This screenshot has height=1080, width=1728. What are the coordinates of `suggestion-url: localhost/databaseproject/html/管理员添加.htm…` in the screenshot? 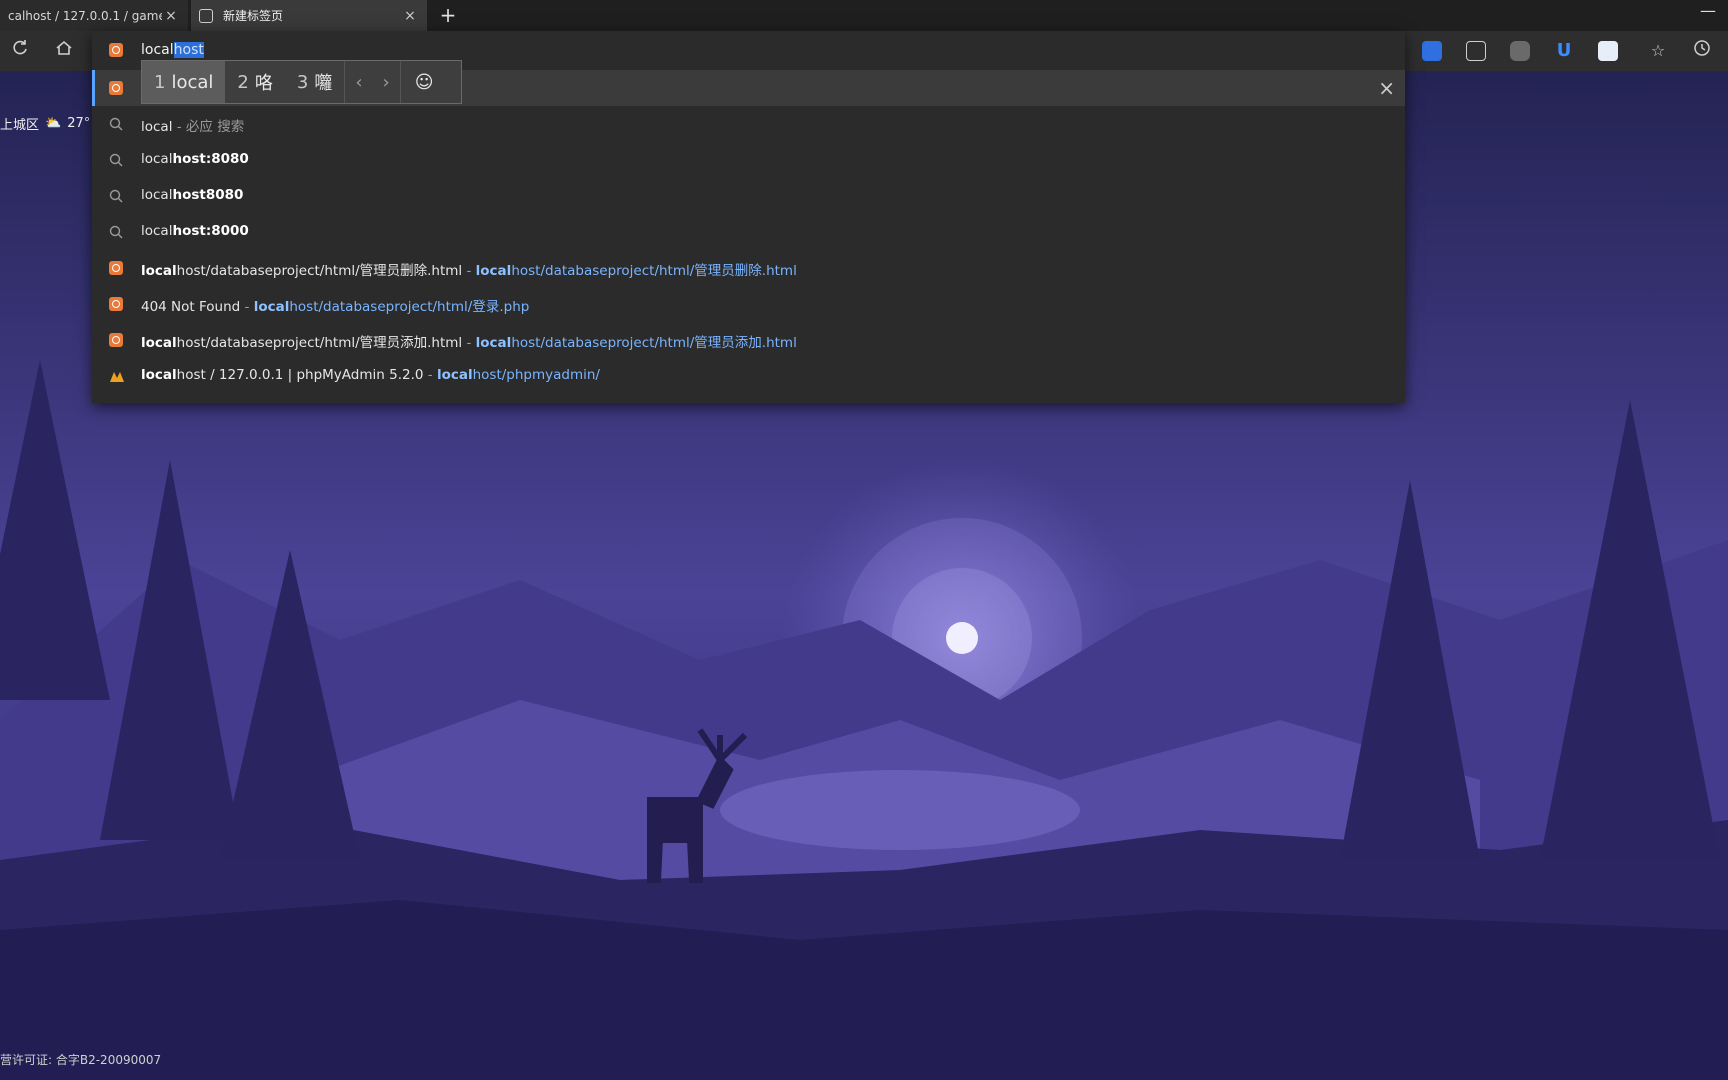 It's located at (636, 343).